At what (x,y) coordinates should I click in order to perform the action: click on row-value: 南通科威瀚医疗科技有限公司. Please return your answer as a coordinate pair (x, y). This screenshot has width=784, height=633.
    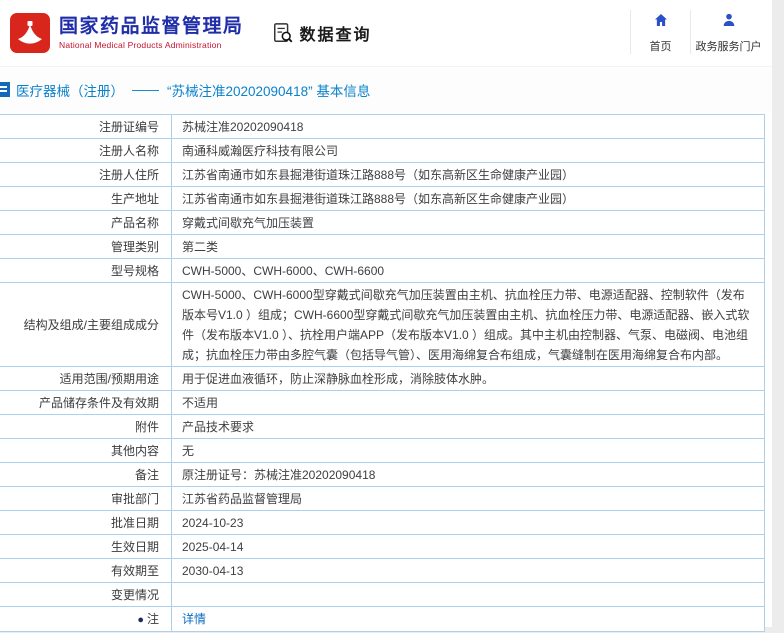
    Looking at the image, I should click on (468, 150).